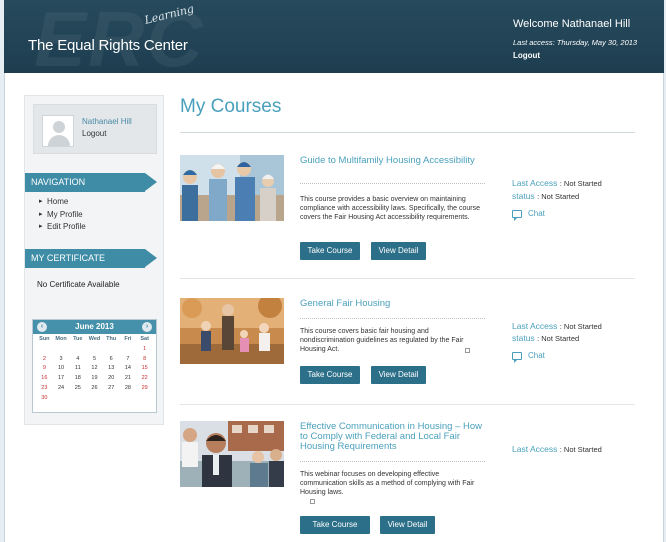 The width and height of the screenshot is (666, 542). I want to click on calendar-day: 6, so click(111, 360).